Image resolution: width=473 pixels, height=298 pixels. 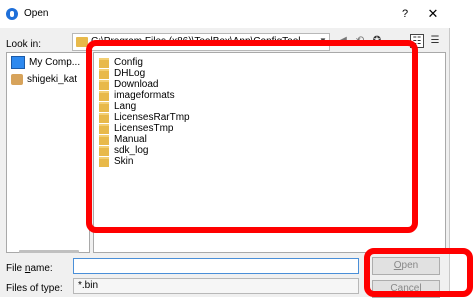 What do you see at coordinates (433, 14) in the screenshot?
I see `close-button: ✕` at bounding box center [433, 14].